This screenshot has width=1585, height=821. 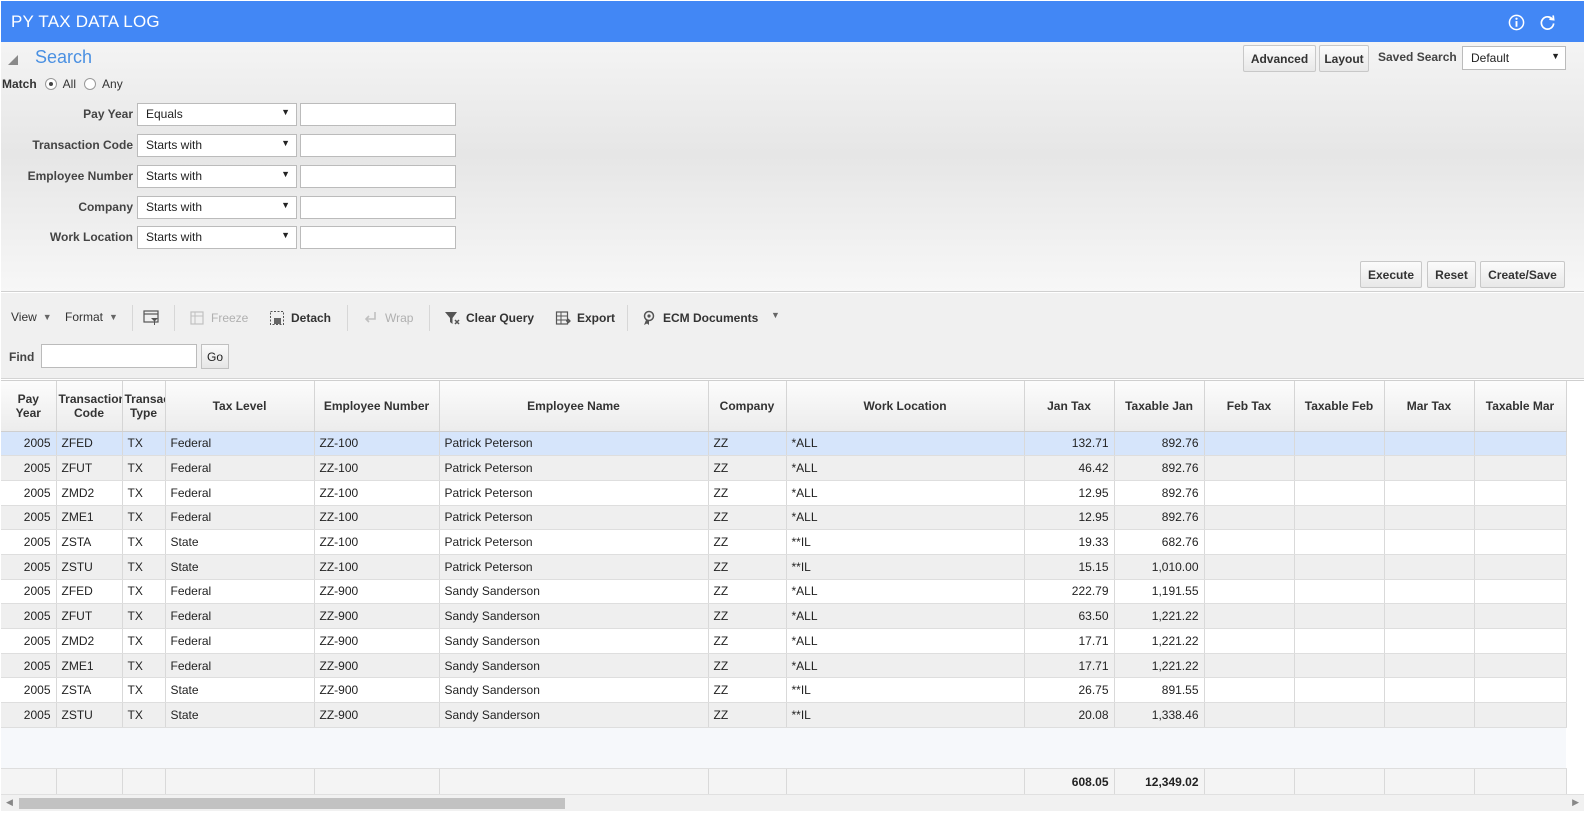 I want to click on table-cell: 682.76, so click(x=1159, y=542).